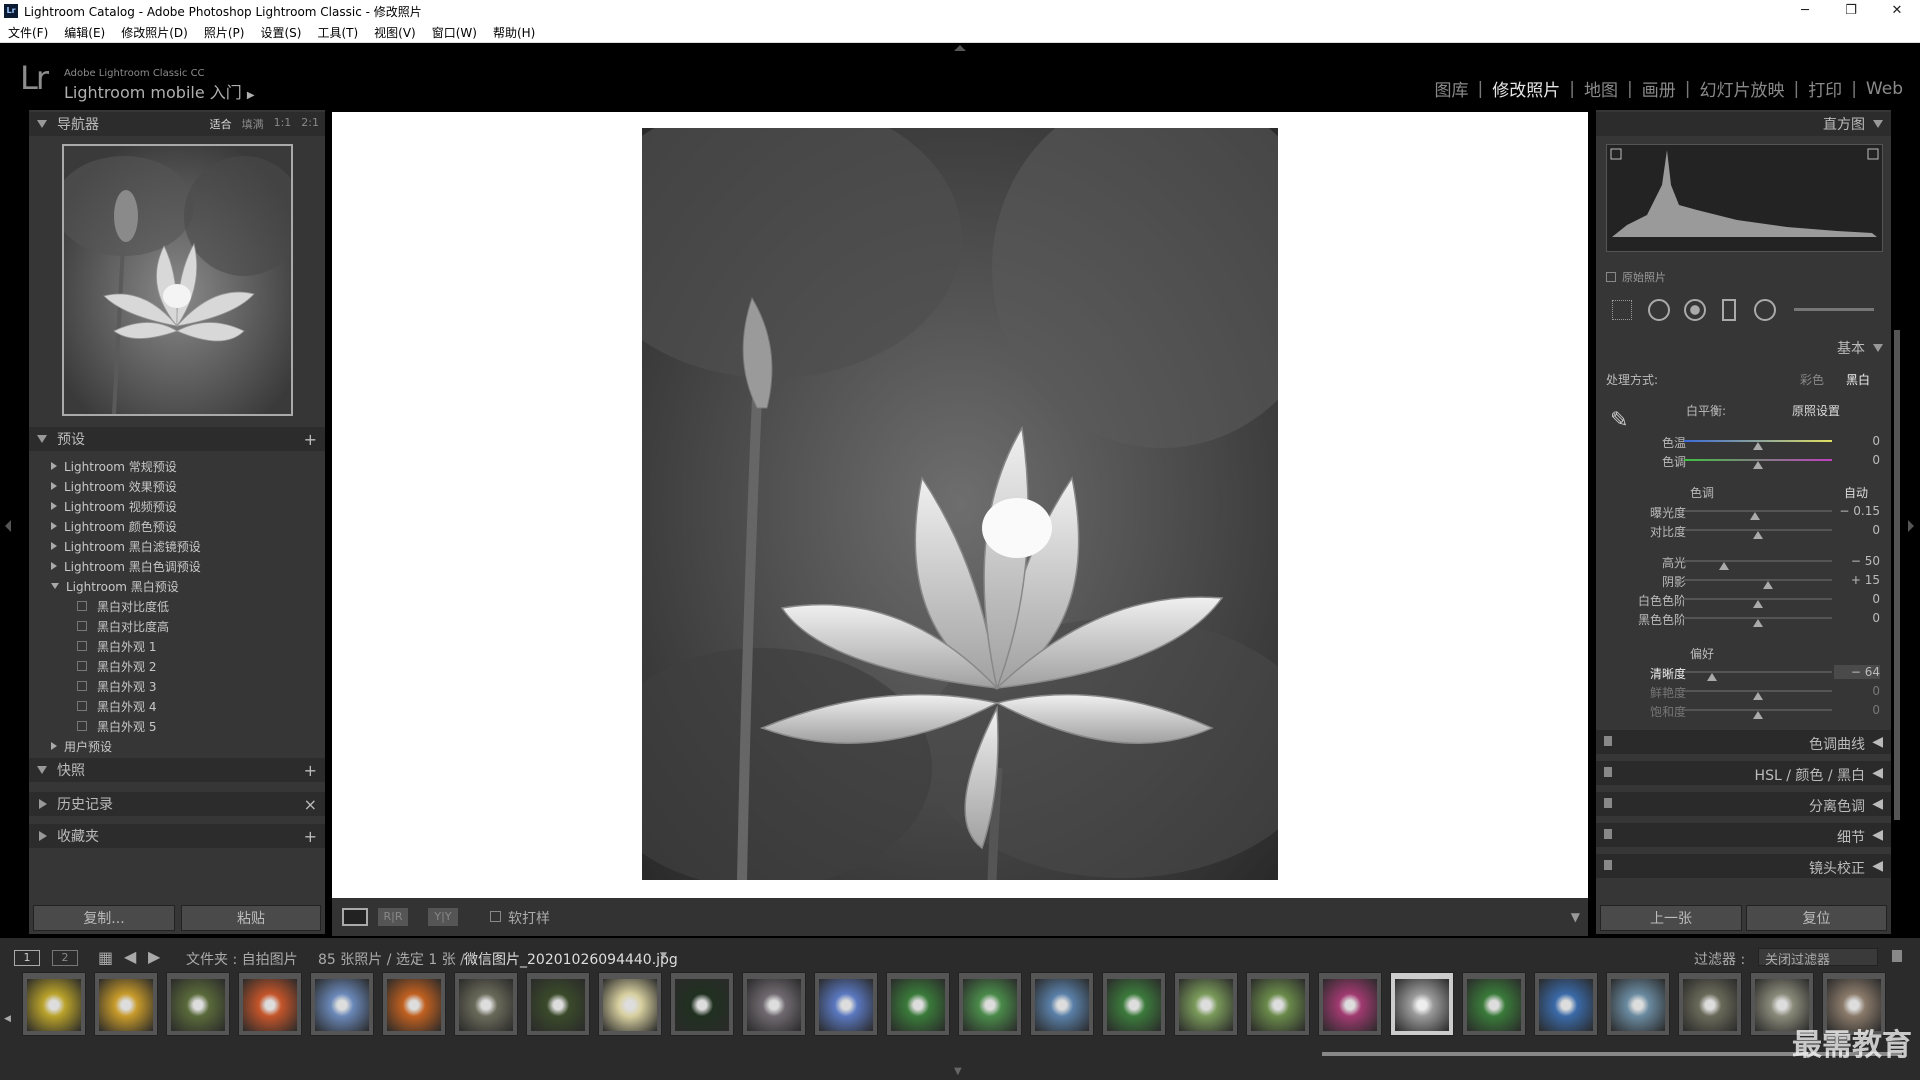 This screenshot has width=1920, height=1080. I want to click on adjustment-brush-icon, so click(1834, 309).